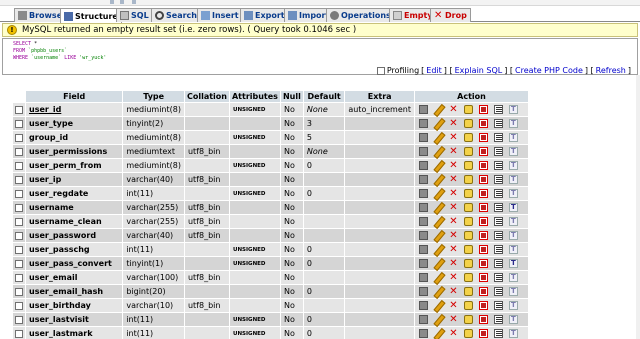 This screenshot has width=640, height=339. Describe the element at coordinates (264, 15) in the screenshot. I see `tab-export: Export` at that location.